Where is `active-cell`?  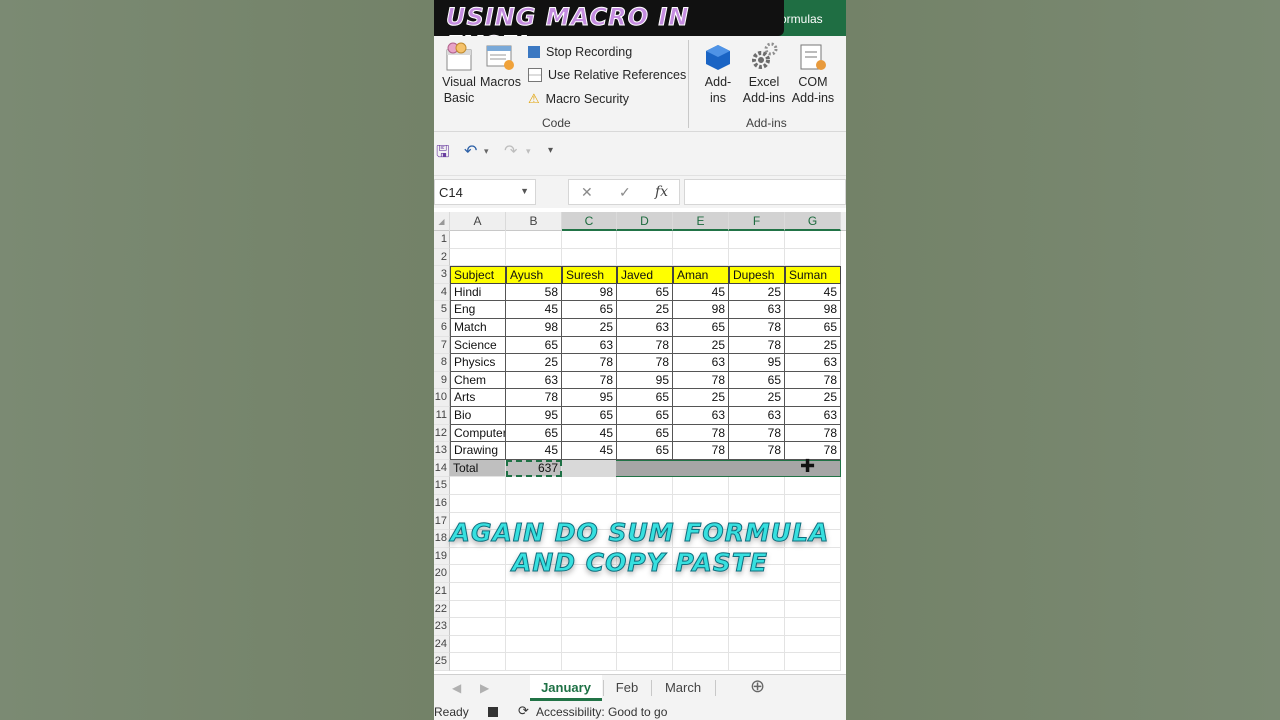 active-cell is located at coordinates (589, 468).